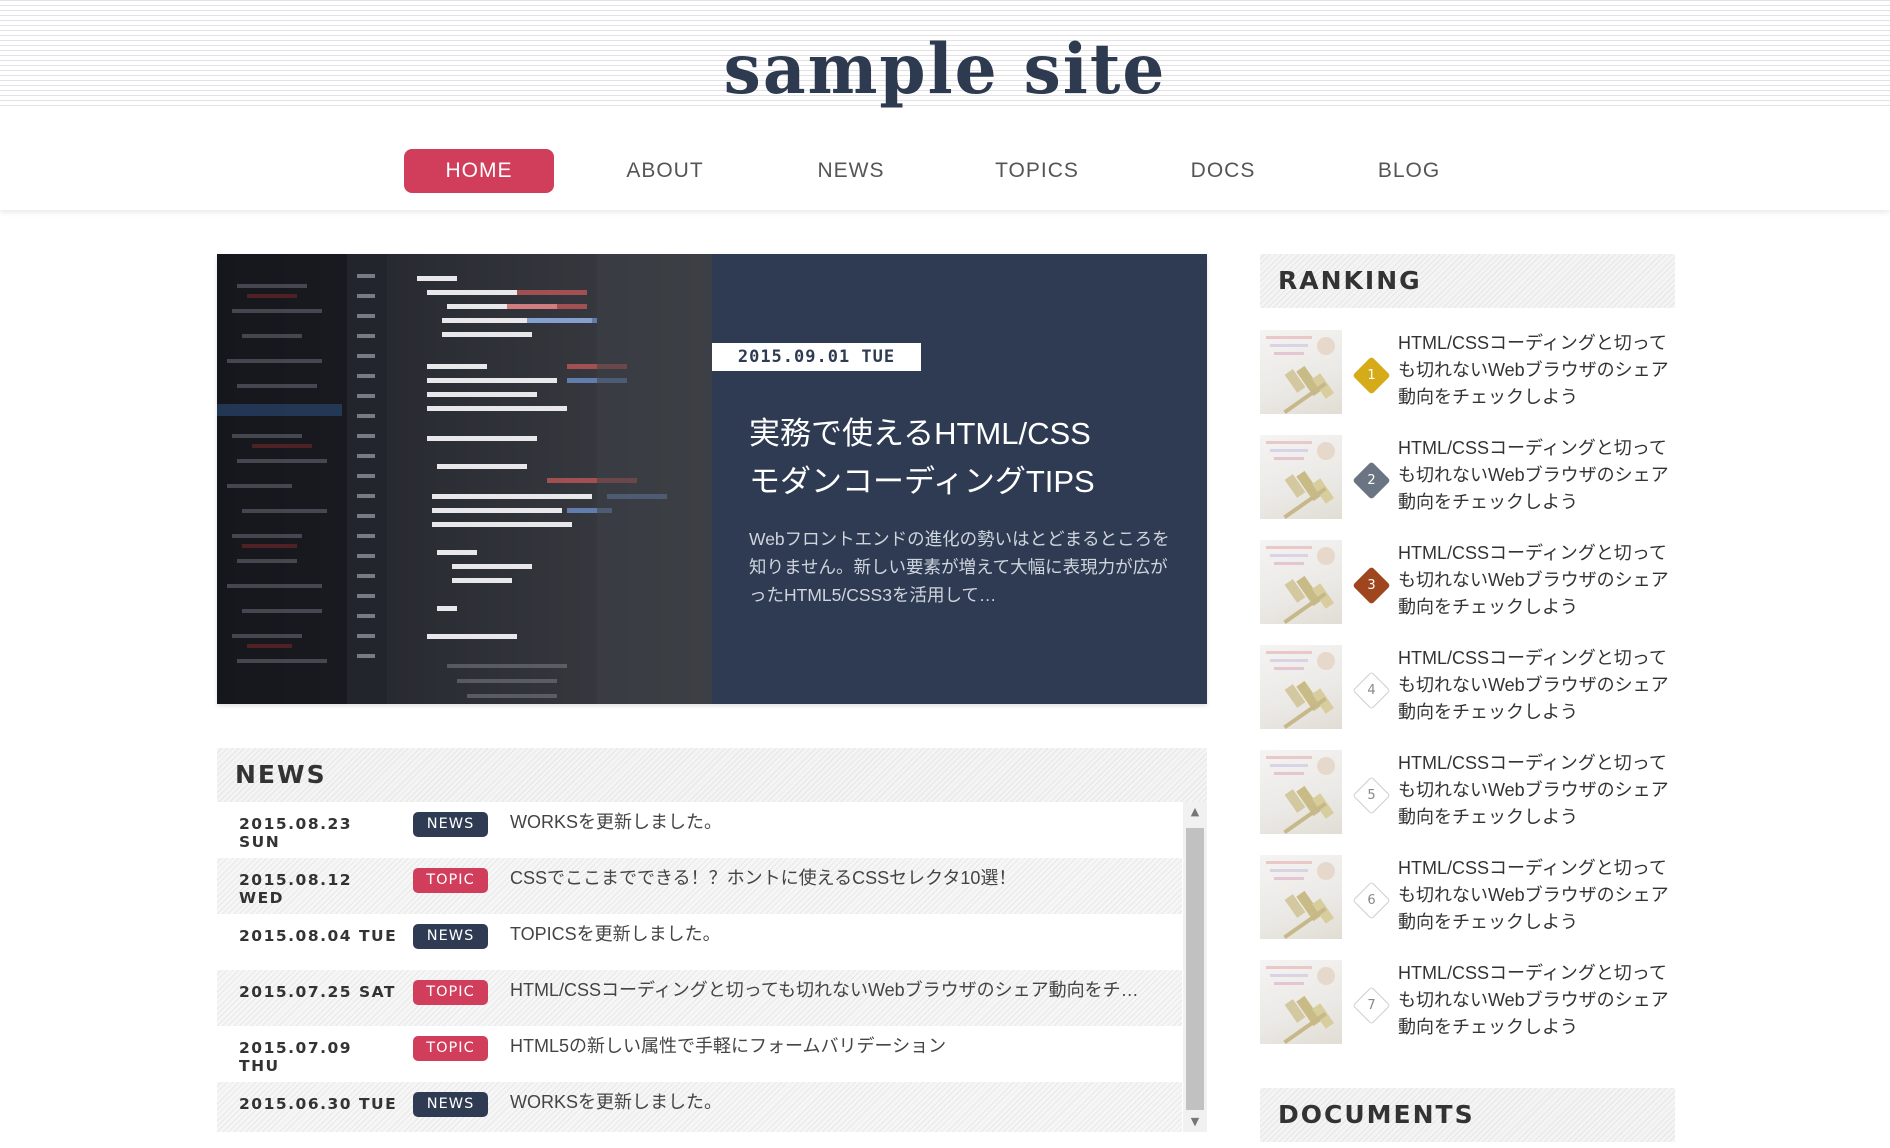 This screenshot has width=1890, height=1148. I want to click on ranking-heading-label: RANKING, so click(1350, 280).